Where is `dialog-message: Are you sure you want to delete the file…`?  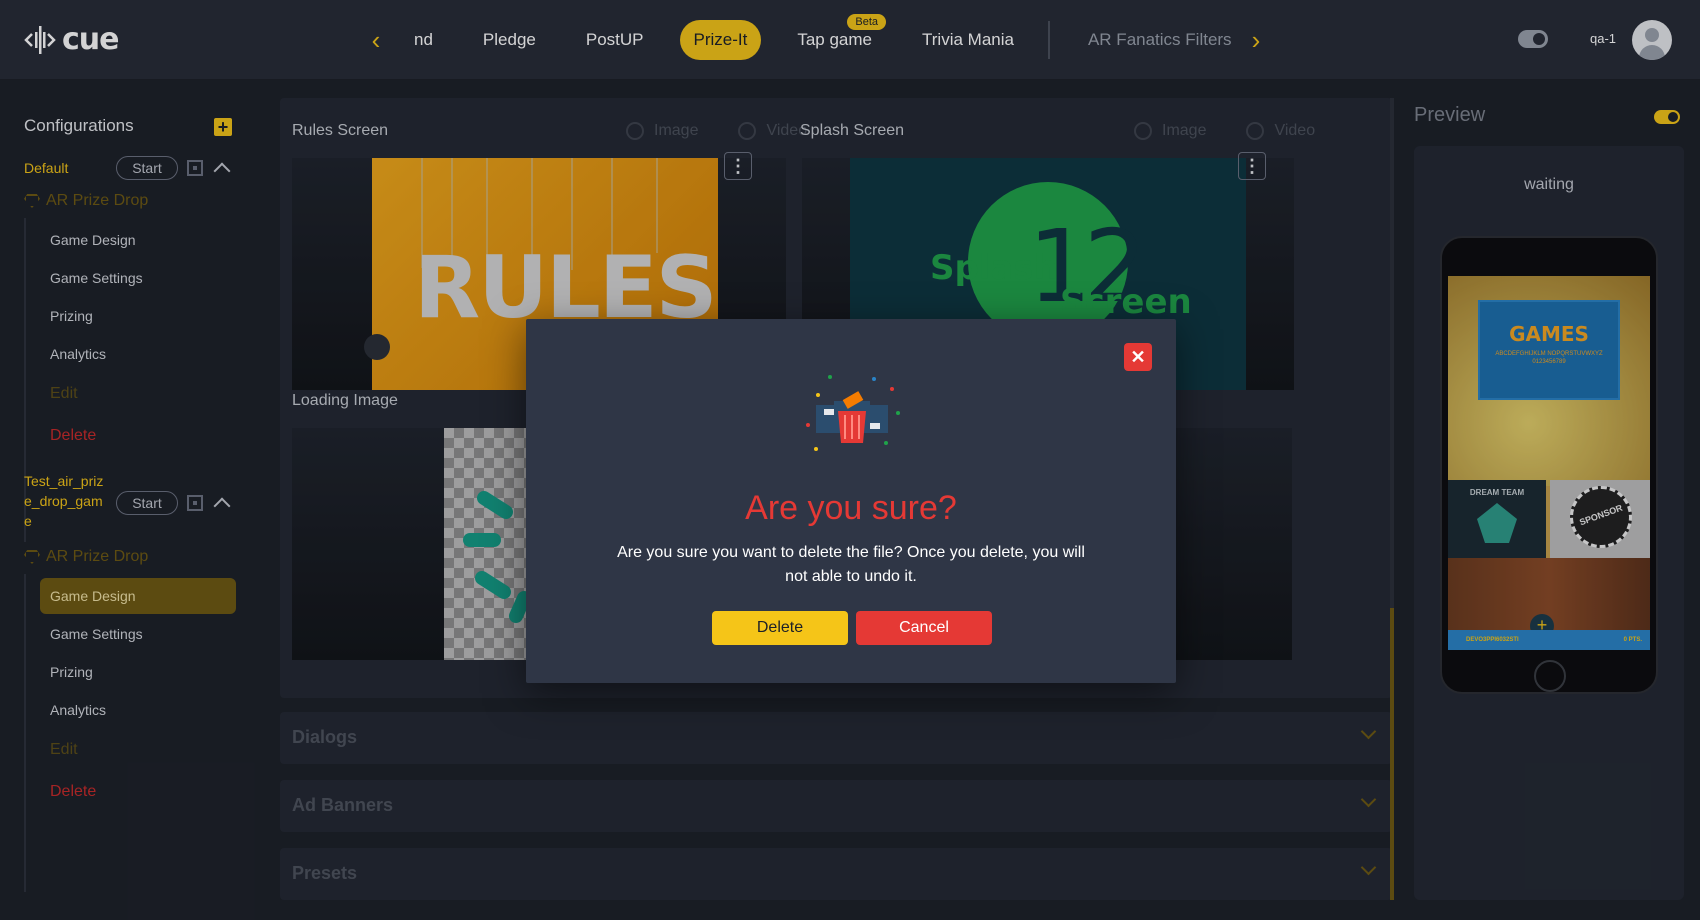
dialog-message: Are you sure you want to delete the file… is located at coordinates (851, 564).